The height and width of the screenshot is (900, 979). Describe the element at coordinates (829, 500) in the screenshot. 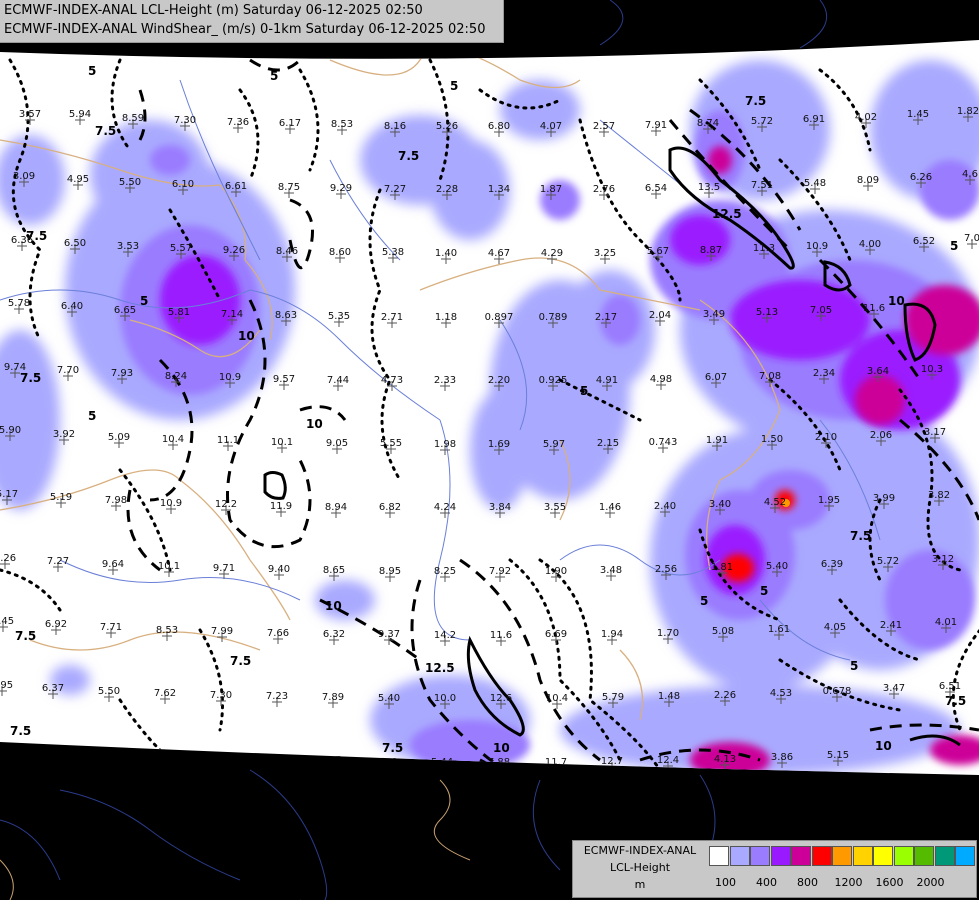

I see `wind-shear-value: 1.95` at that location.